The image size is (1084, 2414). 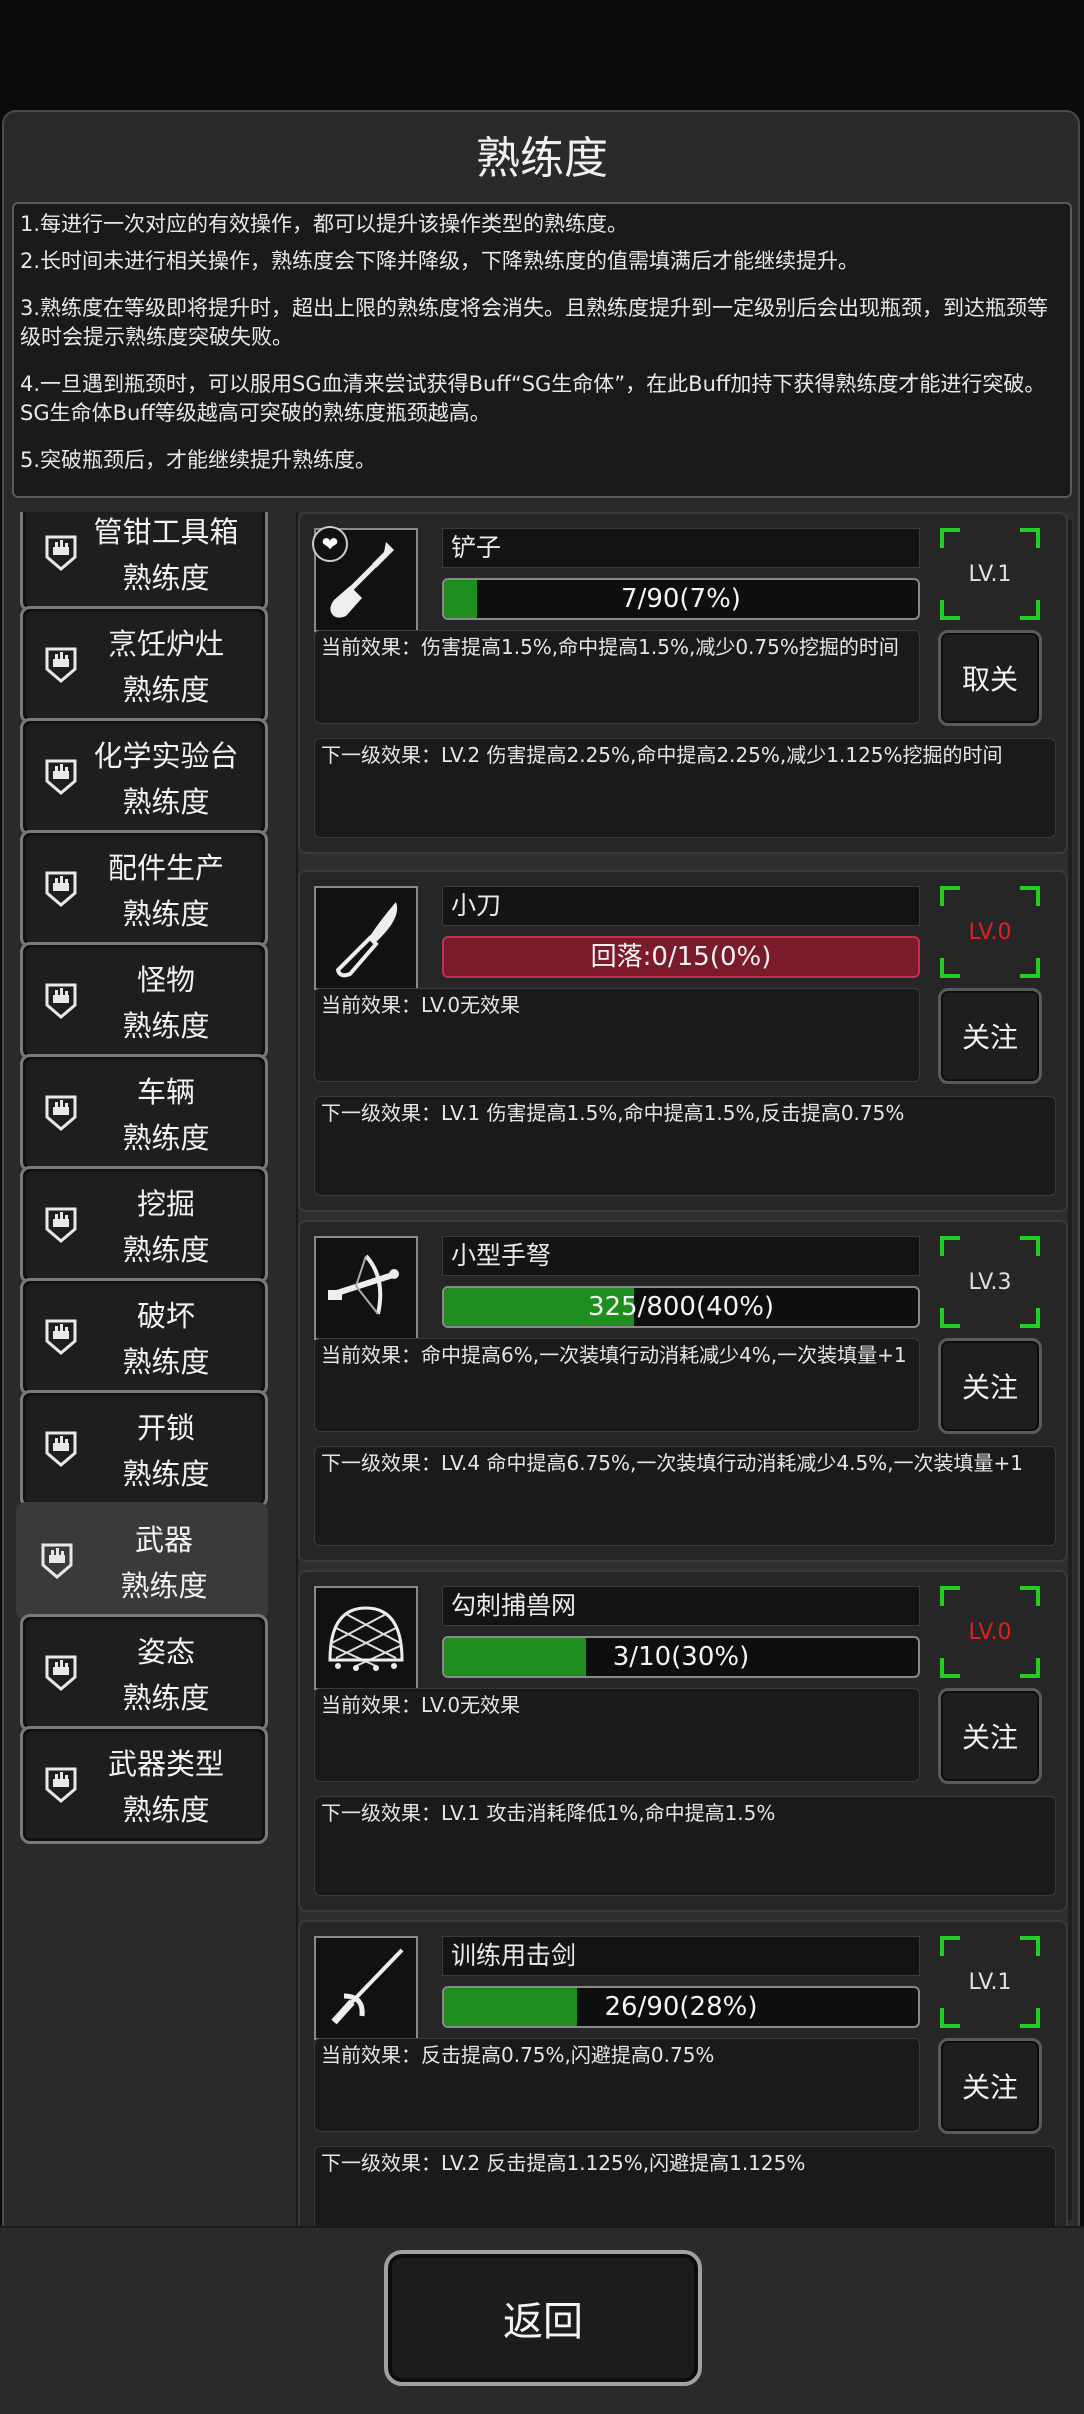 I want to click on rule-1: 1.每进行一次对应的有效操作，都可以提升该操作类型的熟练度。, so click(x=324, y=224).